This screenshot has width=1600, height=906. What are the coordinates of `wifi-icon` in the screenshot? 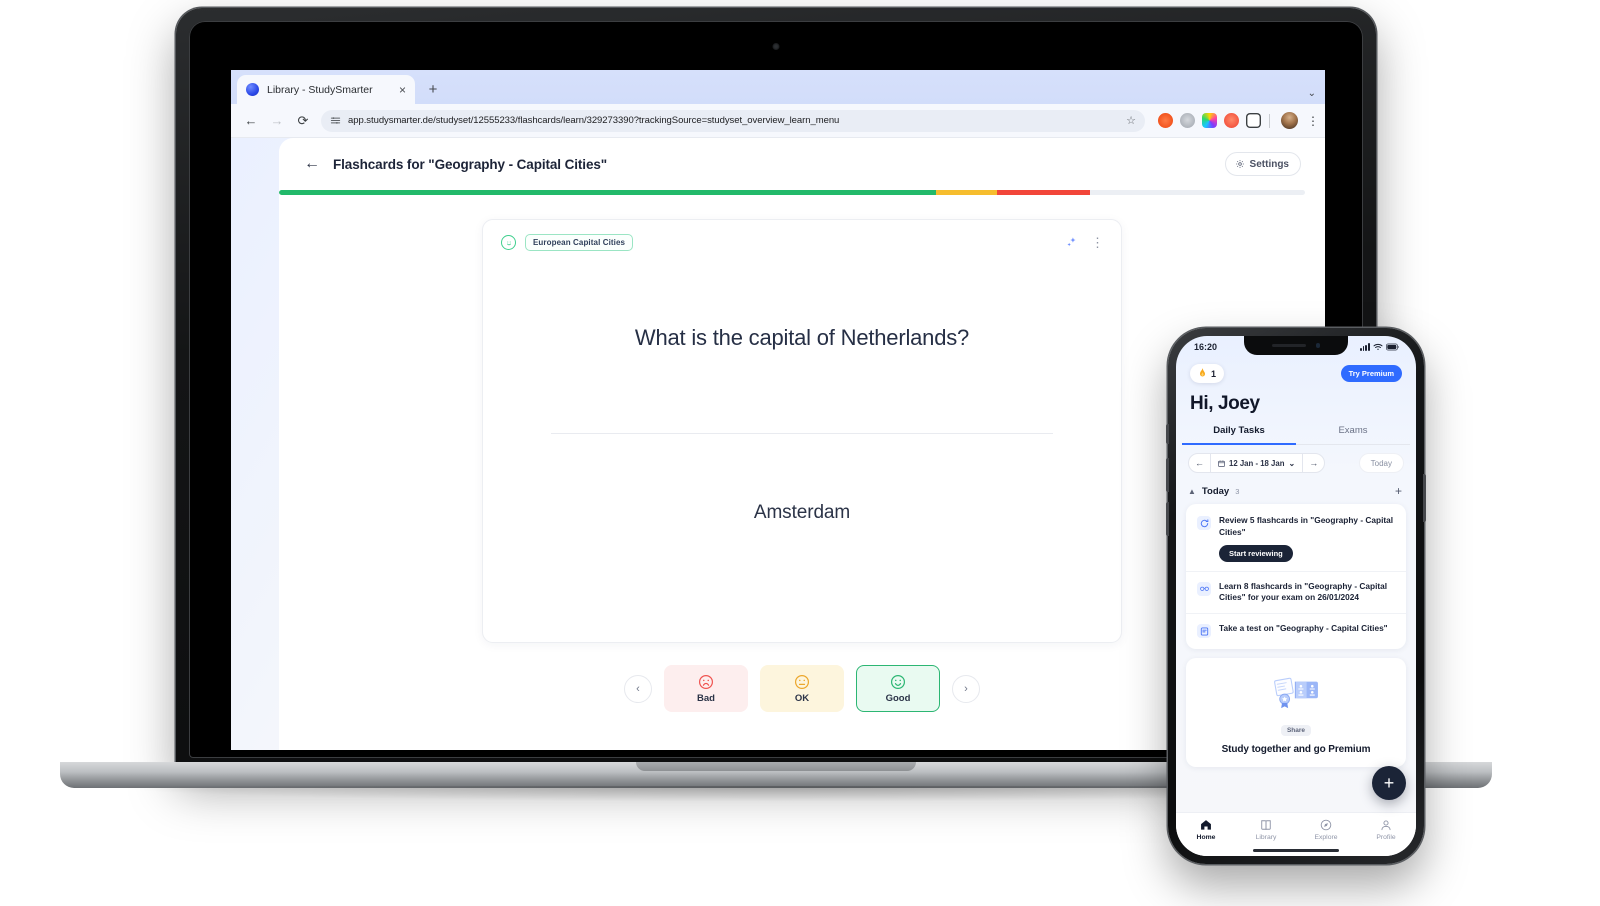 It's located at (1378, 346).